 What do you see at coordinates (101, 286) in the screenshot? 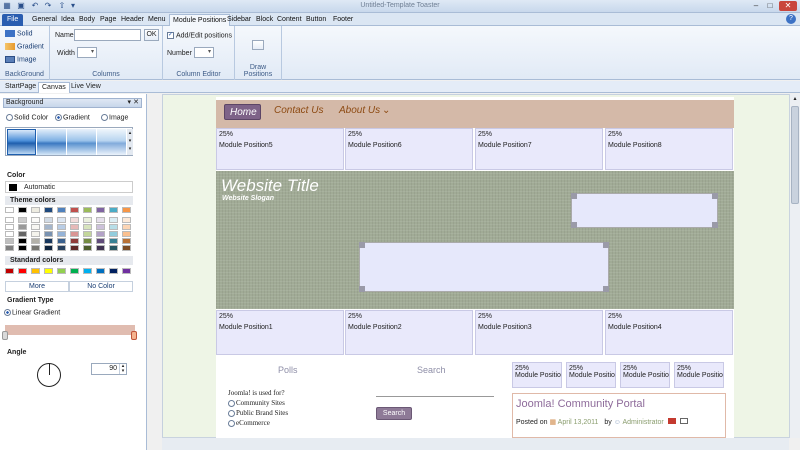
I see `no-color-button: No Color` at bounding box center [101, 286].